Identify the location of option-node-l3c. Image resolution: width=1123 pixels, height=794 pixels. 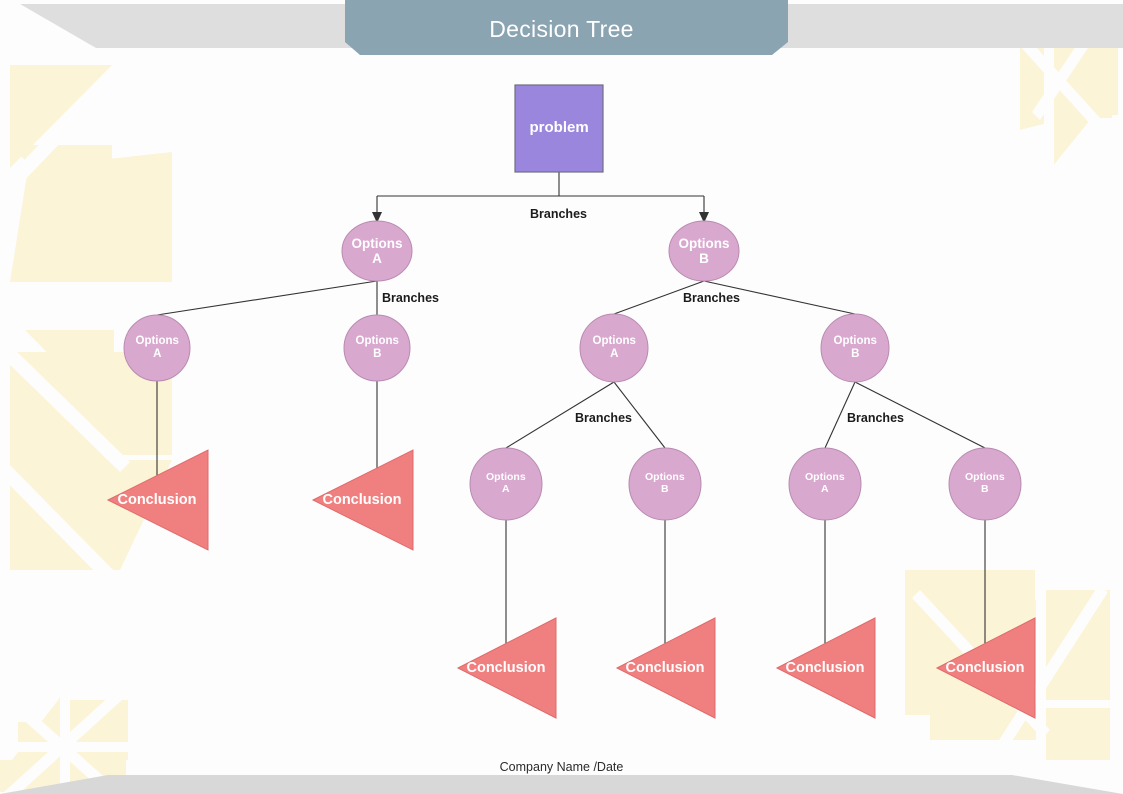
(825, 484).